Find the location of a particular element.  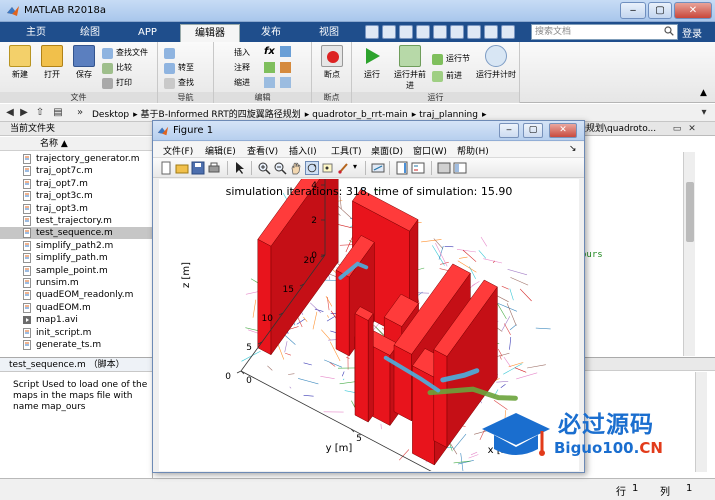

menu-tools: 工具(T) is located at coordinates (346, 150).